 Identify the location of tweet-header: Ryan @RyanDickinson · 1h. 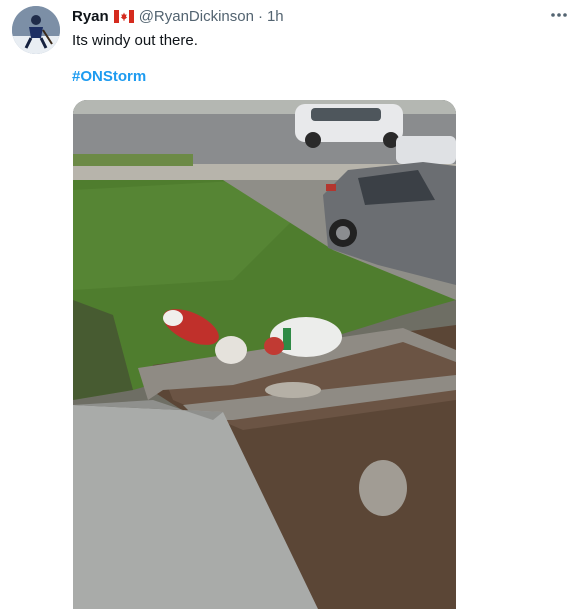
(178, 16).